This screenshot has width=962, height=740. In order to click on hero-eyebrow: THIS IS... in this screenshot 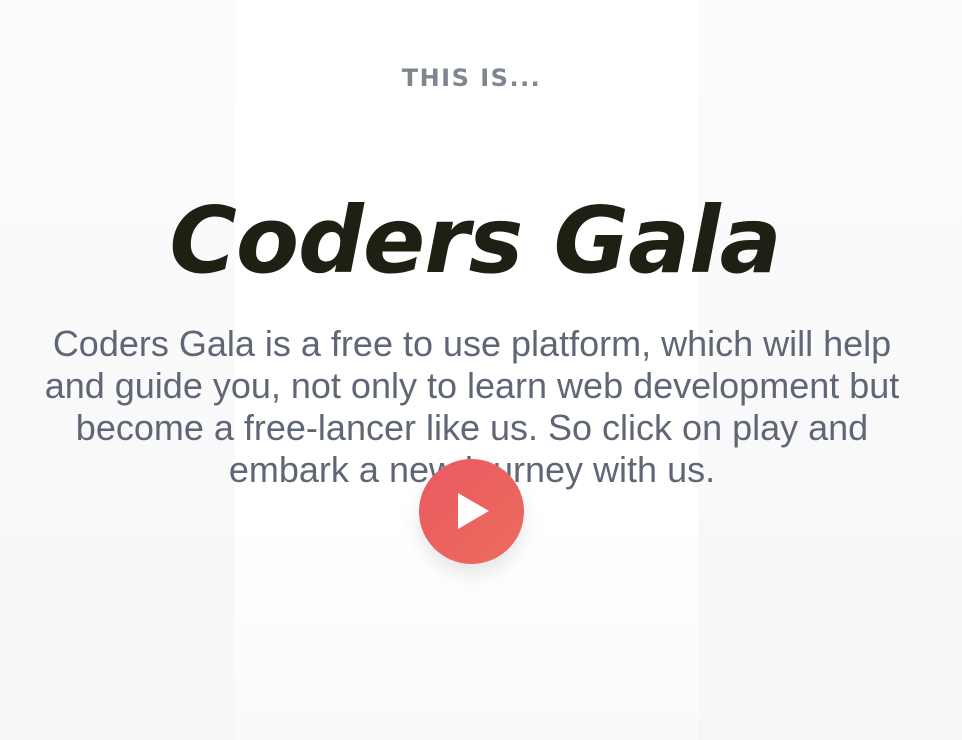, I will do `click(471, 78)`.